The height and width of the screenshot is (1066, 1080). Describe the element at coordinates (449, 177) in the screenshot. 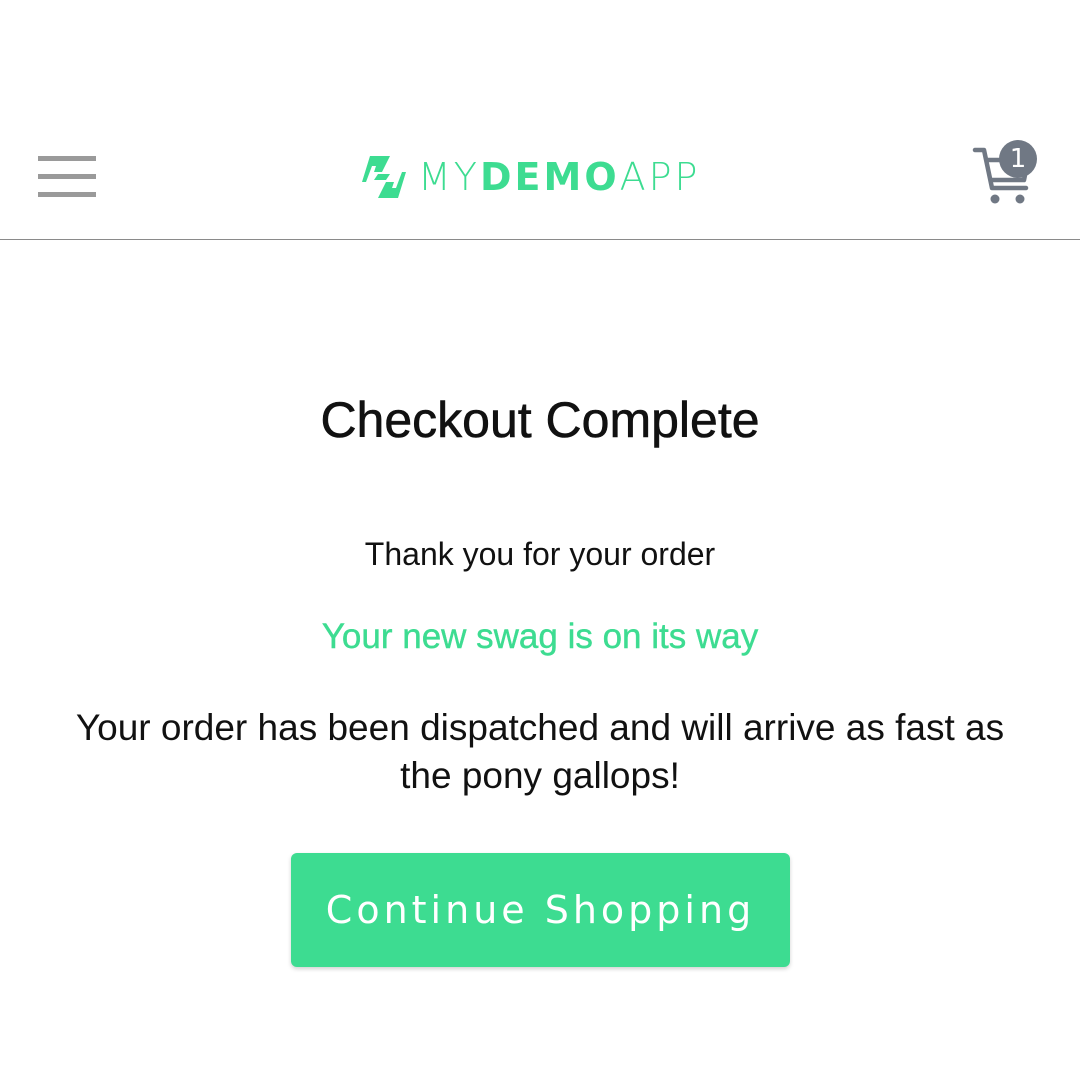

I see `logo-text-my: MY` at that location.